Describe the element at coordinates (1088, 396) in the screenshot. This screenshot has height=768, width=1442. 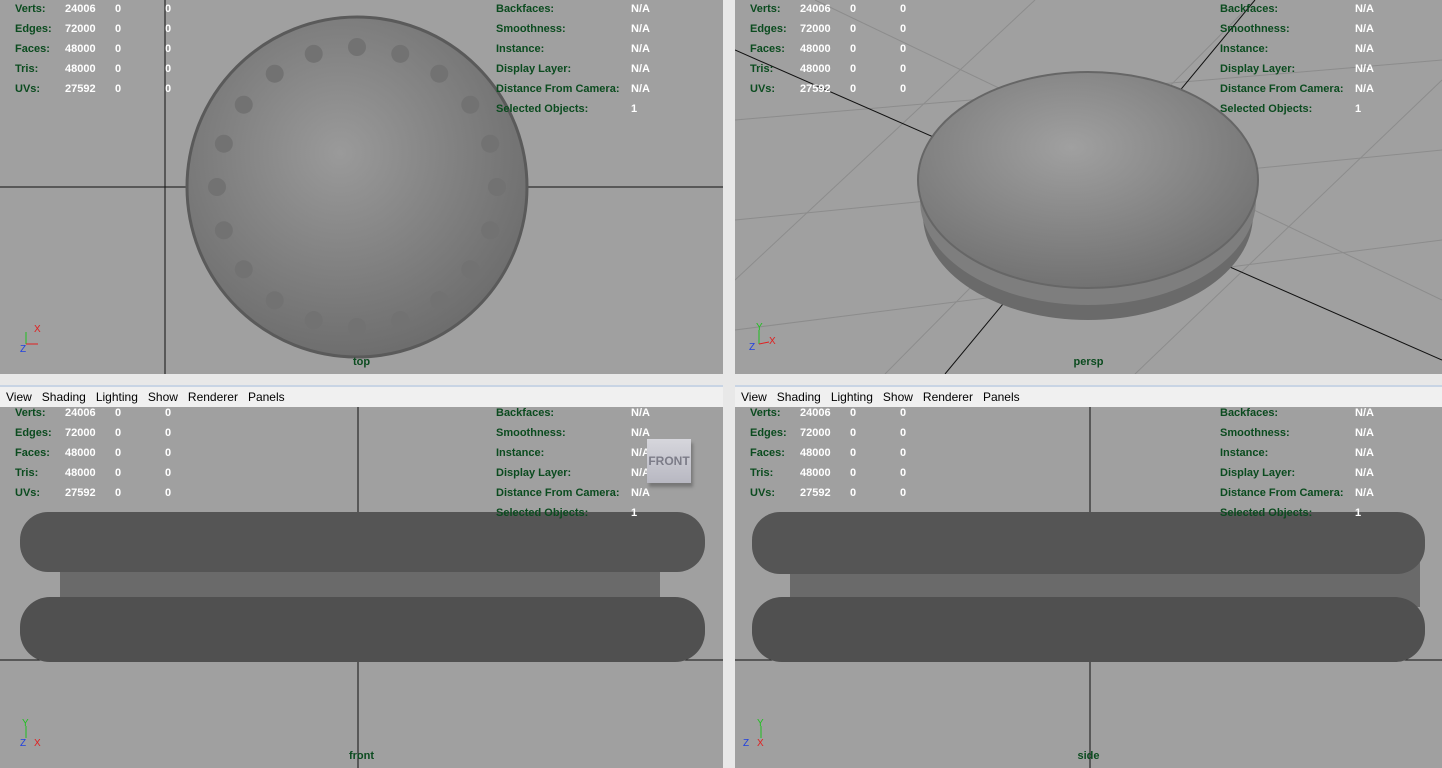
I see `panel-menu-bar: View Shading Lighting Show Renderer Panels` at that location.